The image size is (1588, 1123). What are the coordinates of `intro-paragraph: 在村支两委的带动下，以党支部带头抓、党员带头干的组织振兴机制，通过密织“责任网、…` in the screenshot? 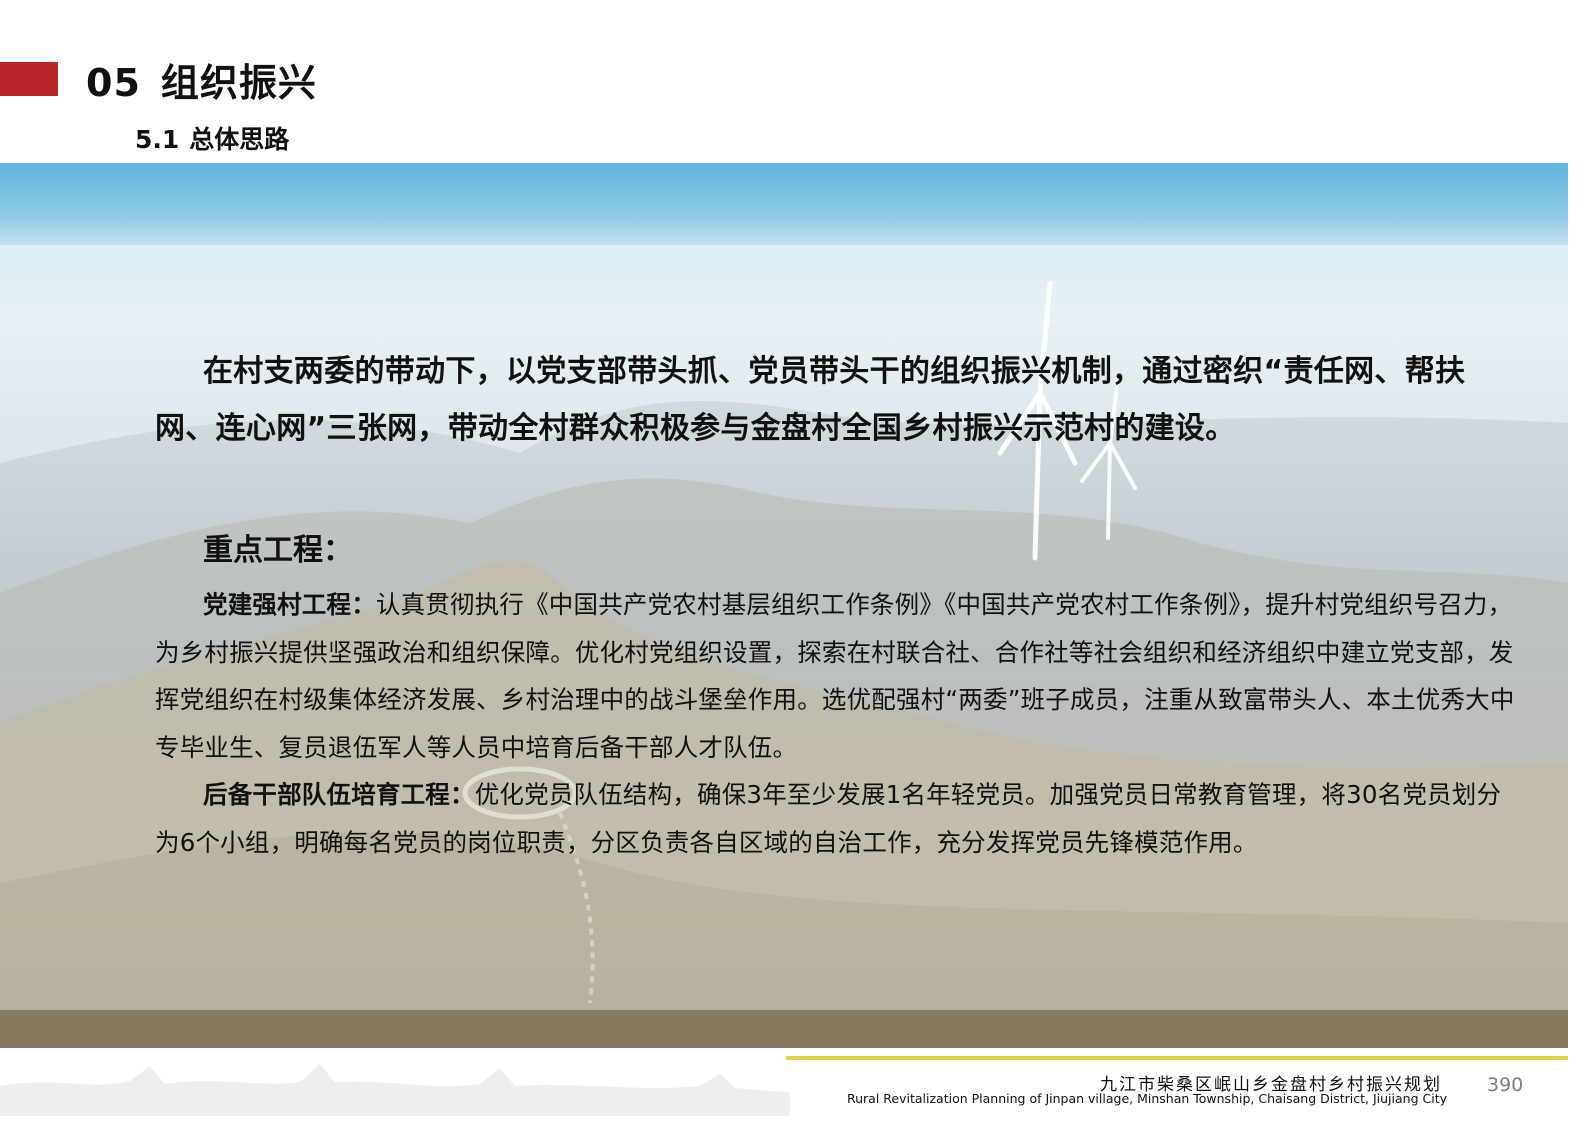 It's located at (810, 400).